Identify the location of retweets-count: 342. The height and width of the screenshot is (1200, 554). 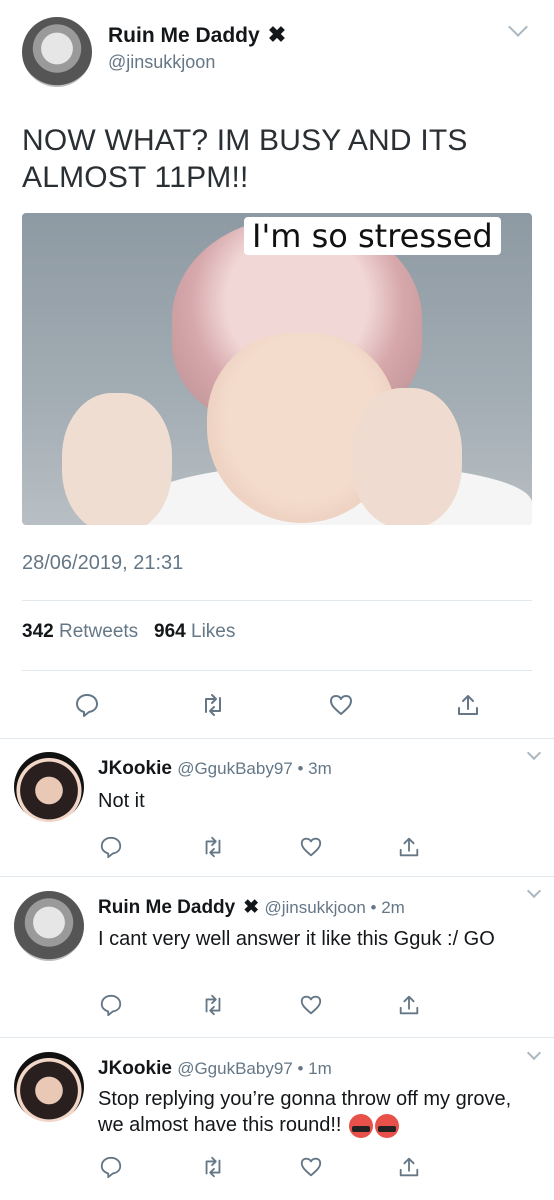
(38, 631).